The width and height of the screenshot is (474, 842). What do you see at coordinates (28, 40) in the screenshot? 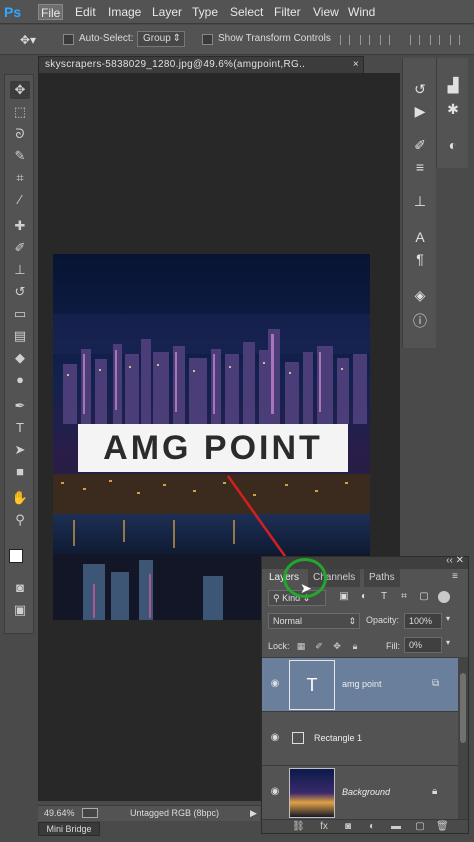
I see `move-tool-preset-icon: ✥▾` at bounding box center [28, 40].